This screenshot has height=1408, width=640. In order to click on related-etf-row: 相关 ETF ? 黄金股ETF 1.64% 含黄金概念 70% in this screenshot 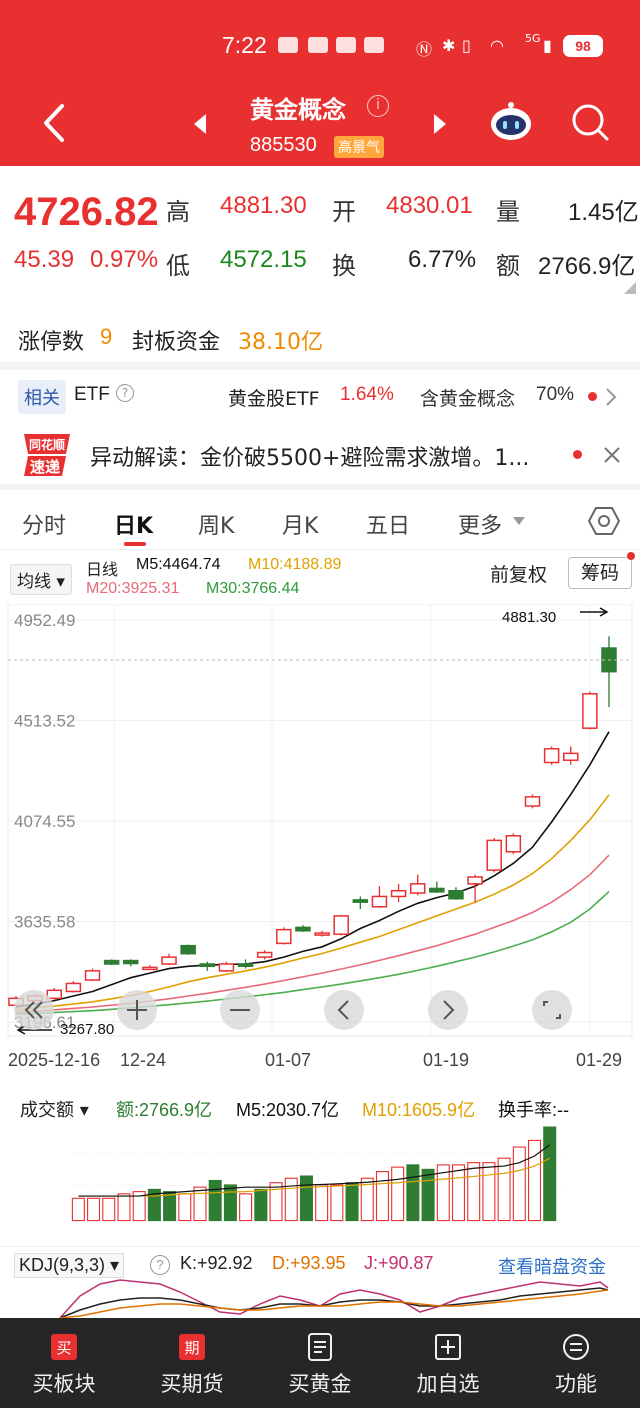, I will do `click(320, 396)`.